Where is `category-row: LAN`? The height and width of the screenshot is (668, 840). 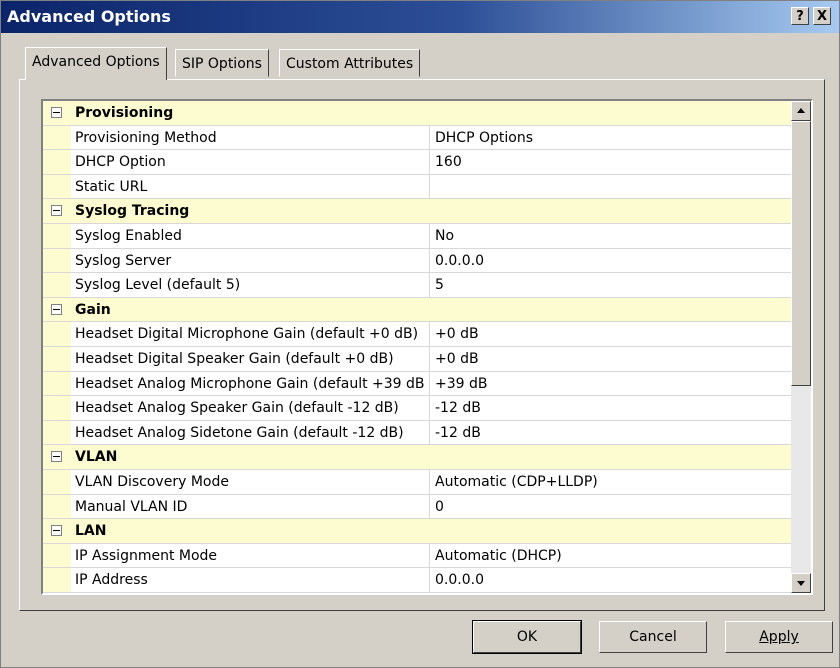
category-row: LAN is located at coordinates (417, 531).